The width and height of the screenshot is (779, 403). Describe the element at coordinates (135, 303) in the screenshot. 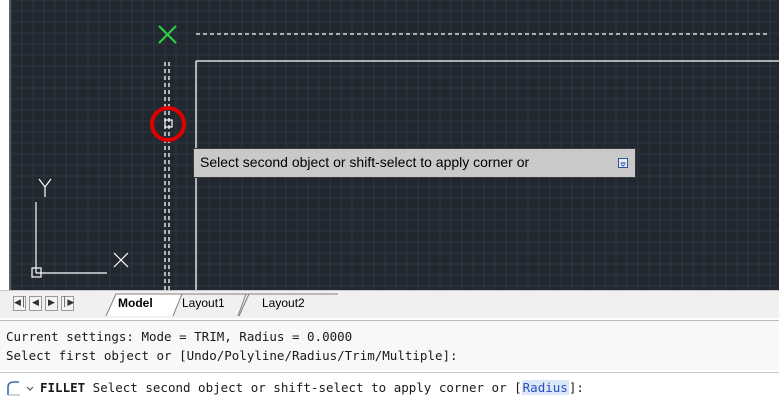

I see `tab-model: Model` at that location.